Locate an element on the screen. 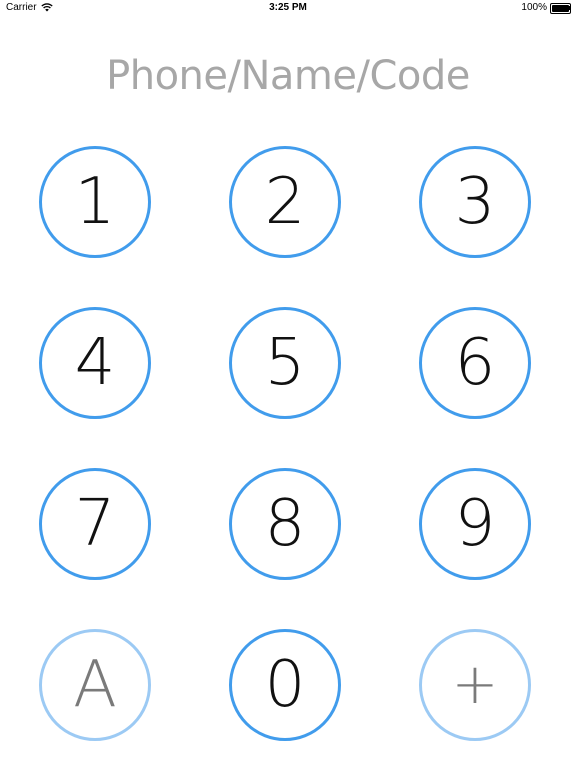  key-1: 1 is located at coordinates (95, 202).